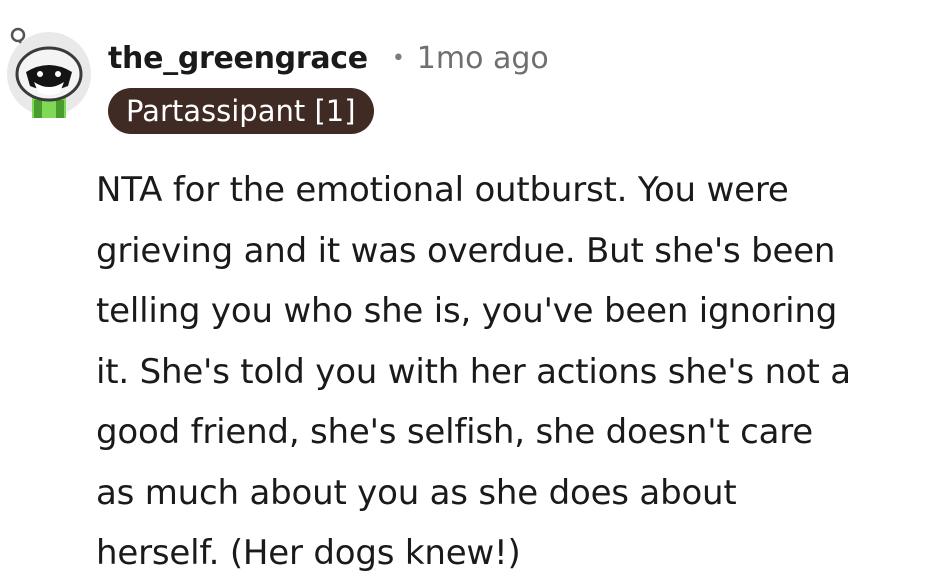 The height and width of the screenshot is (586, 933). Describe the element at coordinates (416, 492) in the screenshot. I see `comment-body-line: as much about you as she does about` at that location.